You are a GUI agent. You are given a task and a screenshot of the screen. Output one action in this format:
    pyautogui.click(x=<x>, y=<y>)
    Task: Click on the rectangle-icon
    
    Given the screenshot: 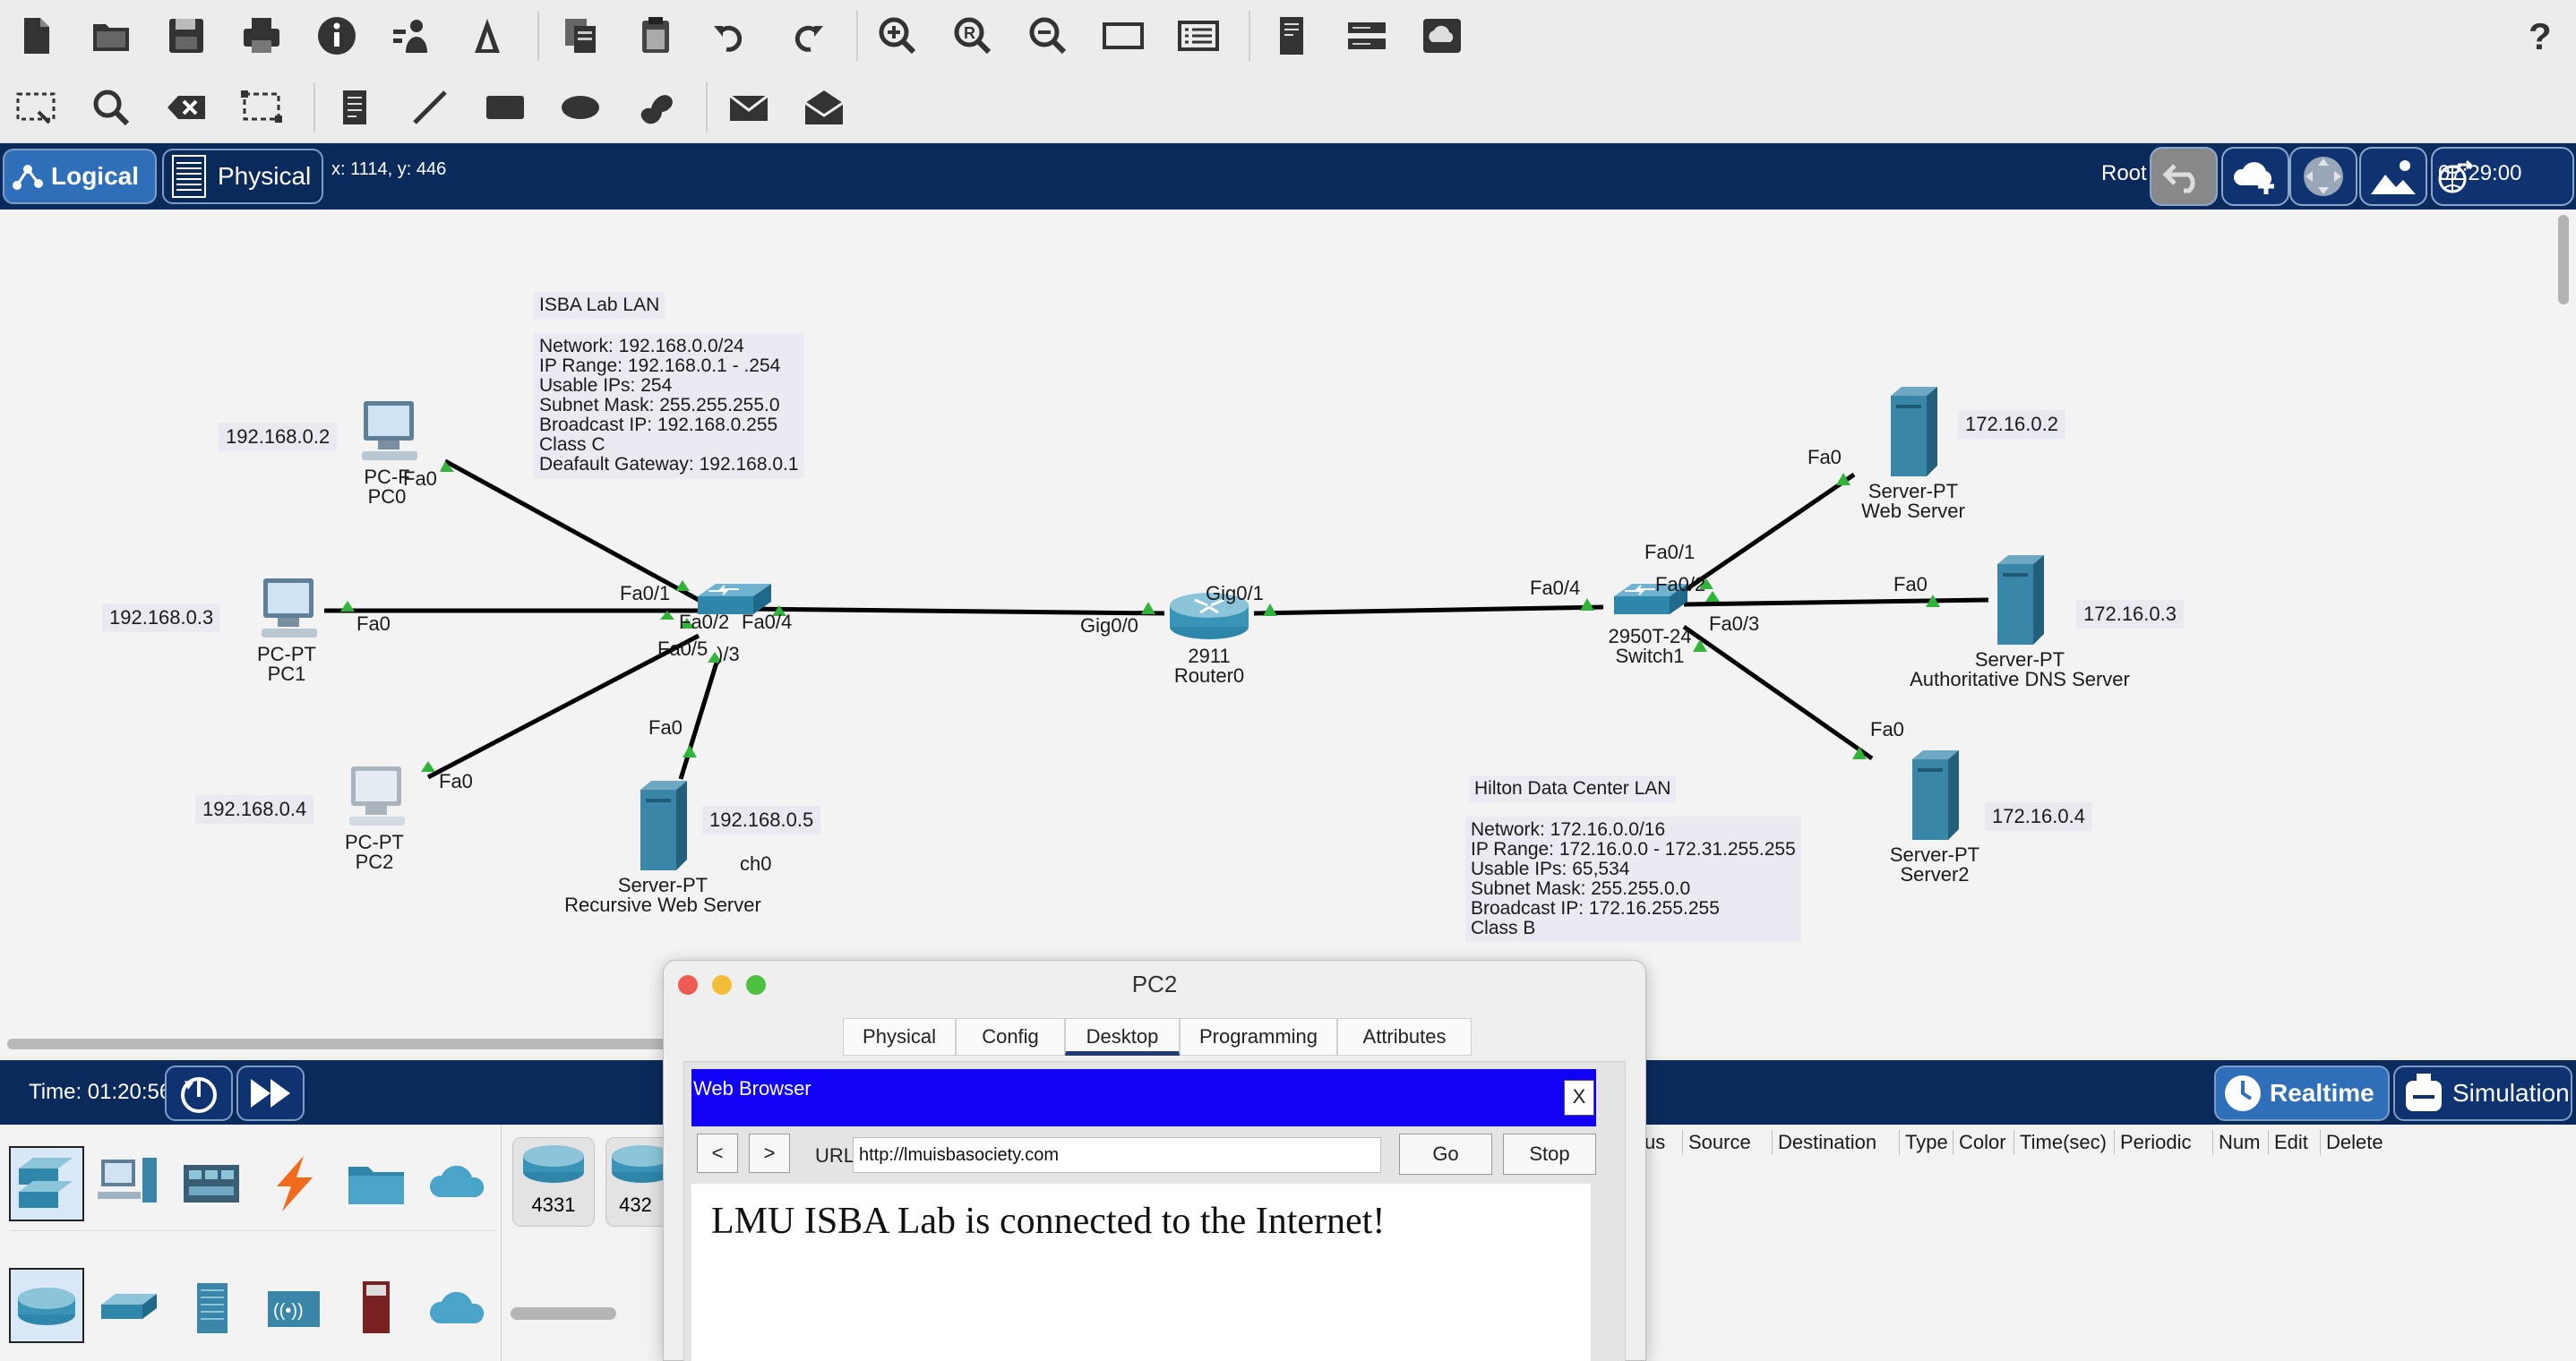 What is the action you would take?
    pyautogui.click(x=505, y=107)
    